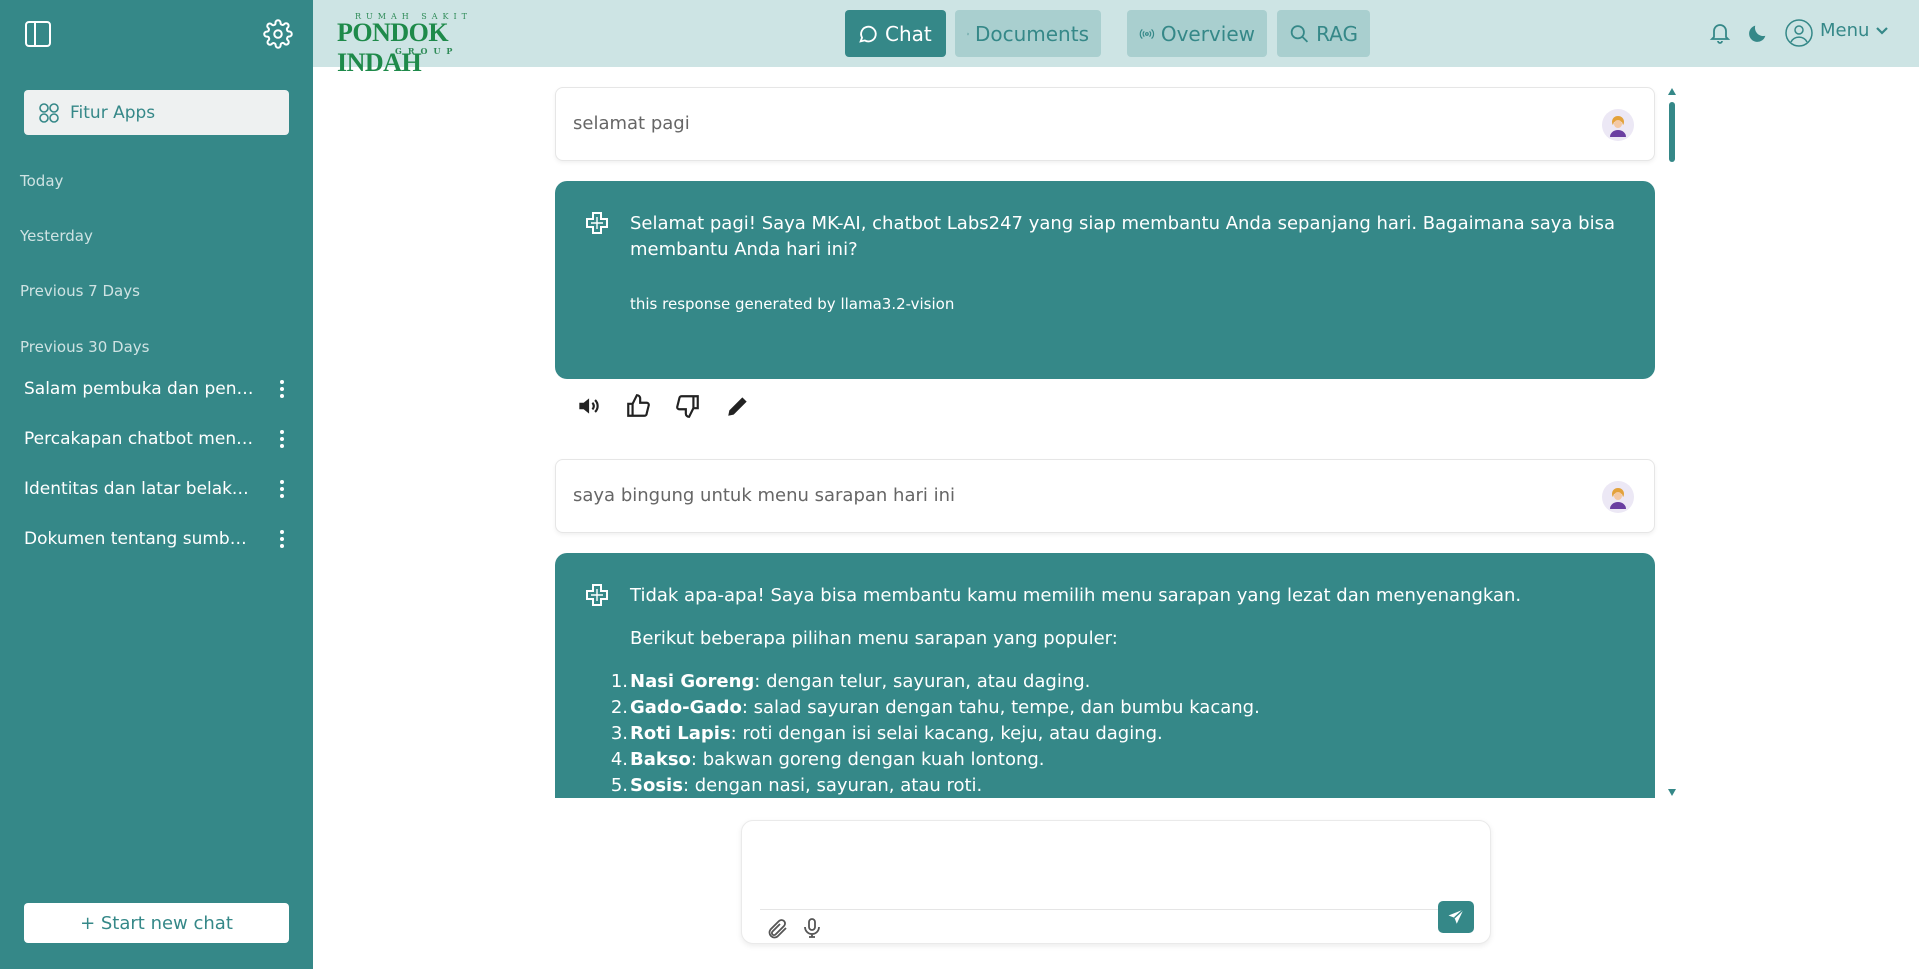  I want to click on dark-mode-moon-icon, so click(1758, 33).